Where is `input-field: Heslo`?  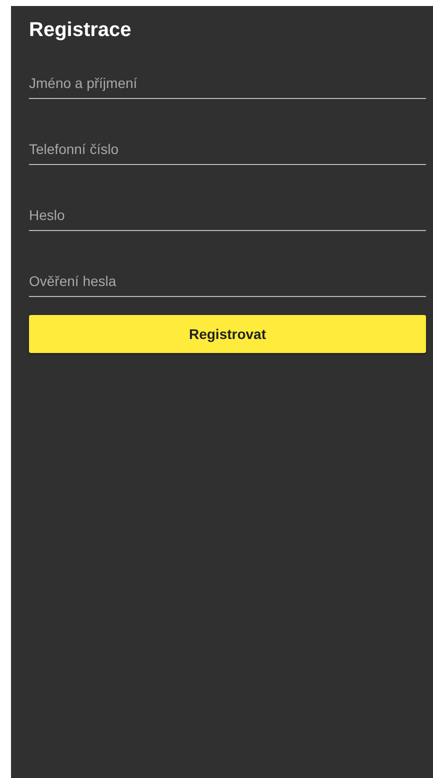
input-field: Heslo is located at coordinates (227, 217).